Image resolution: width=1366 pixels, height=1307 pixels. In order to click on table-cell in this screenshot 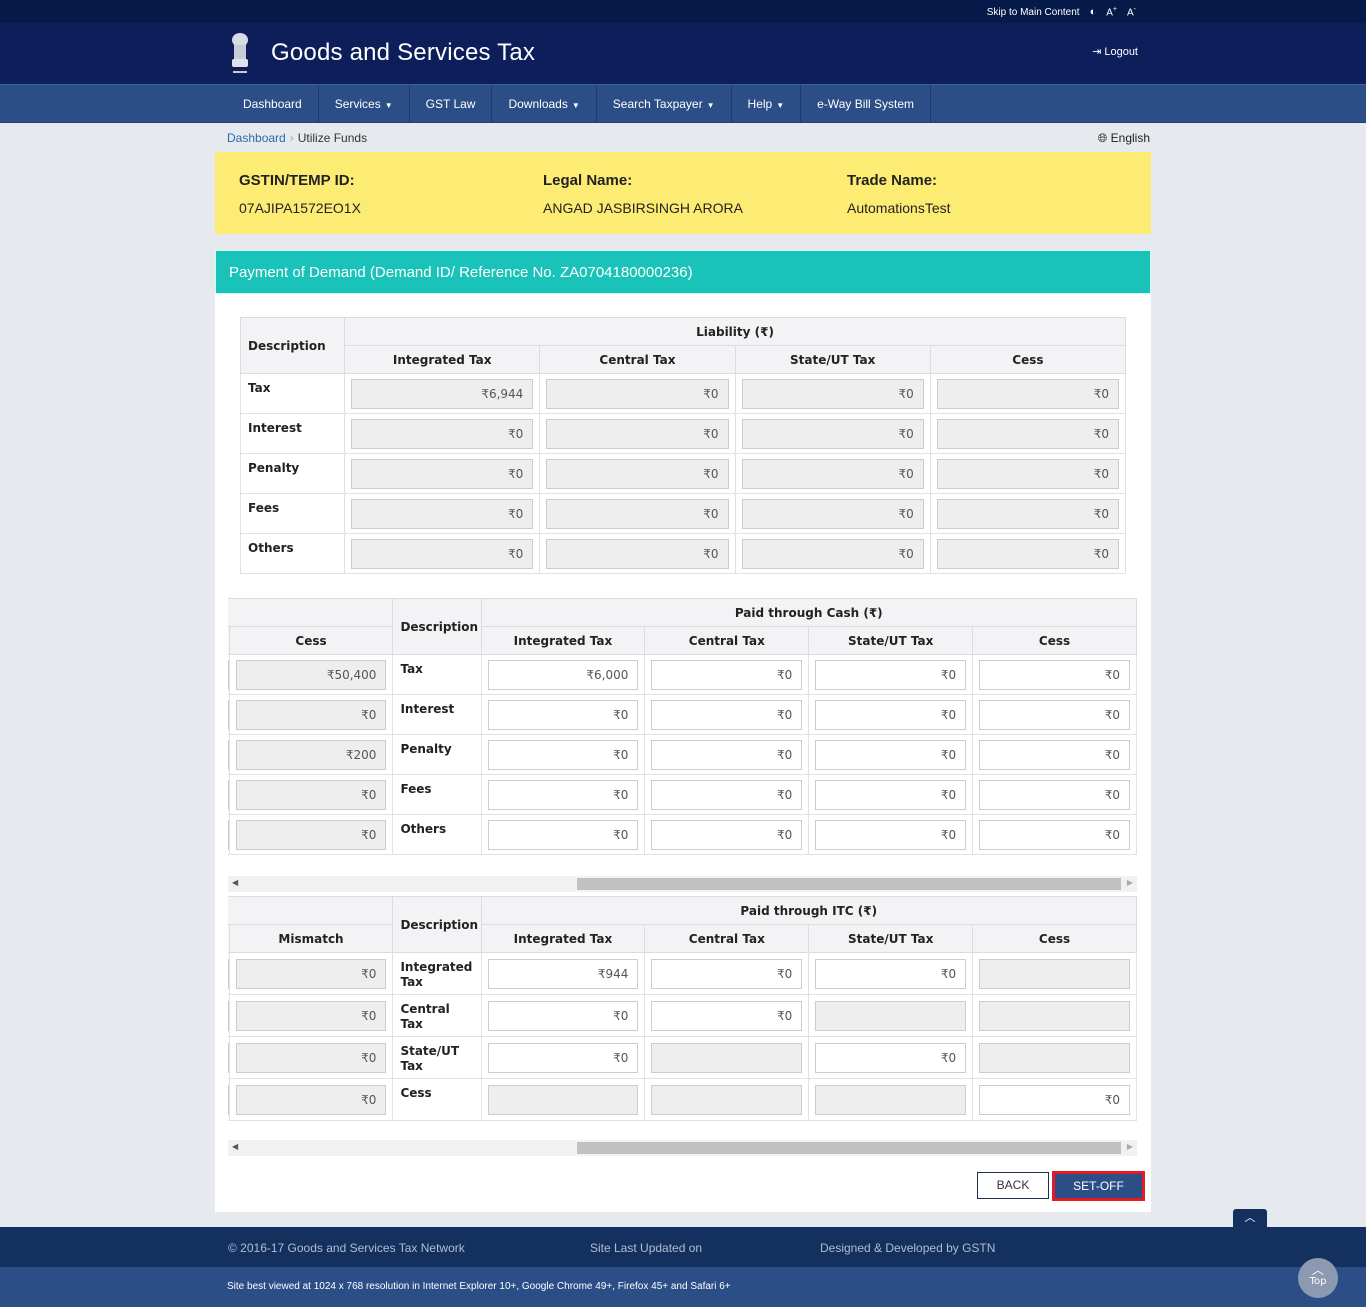, I will do `click(1054, 973)`.